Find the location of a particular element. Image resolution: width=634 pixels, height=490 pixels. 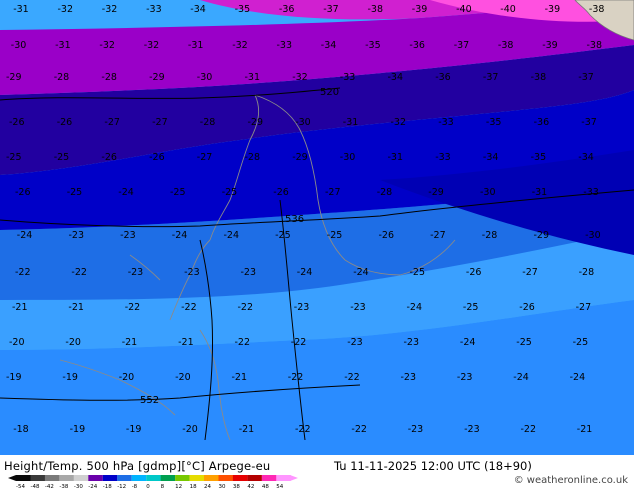

scale-label: -48 is located at coordinates (35, 486).